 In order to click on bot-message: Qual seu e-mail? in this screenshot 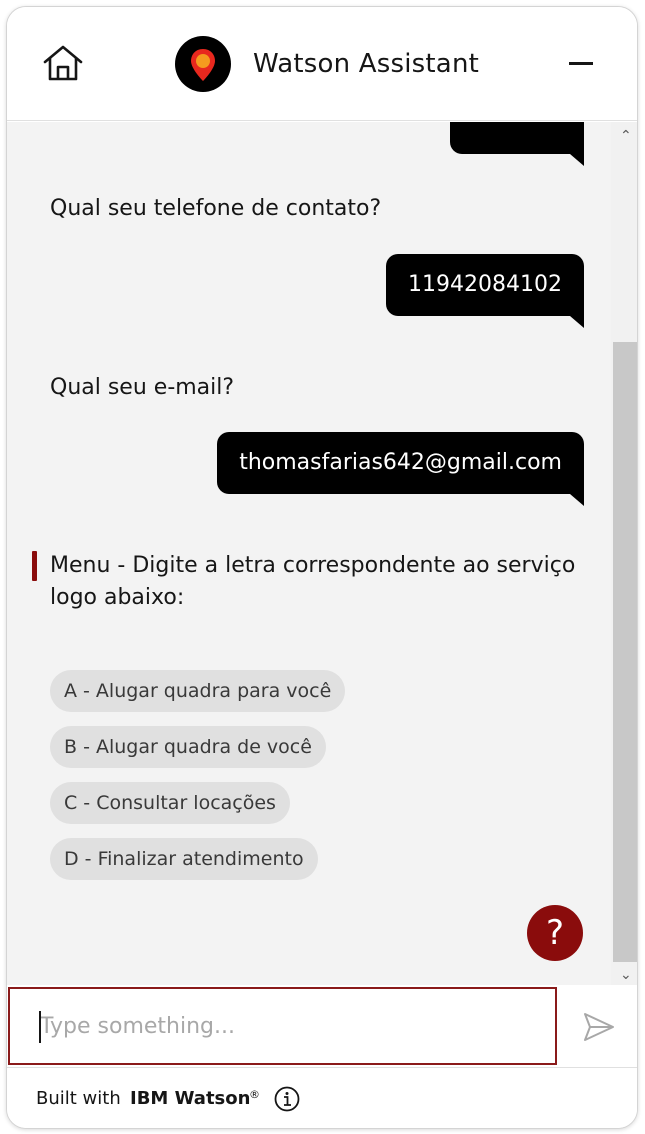, I will do `click(142, 387)`.